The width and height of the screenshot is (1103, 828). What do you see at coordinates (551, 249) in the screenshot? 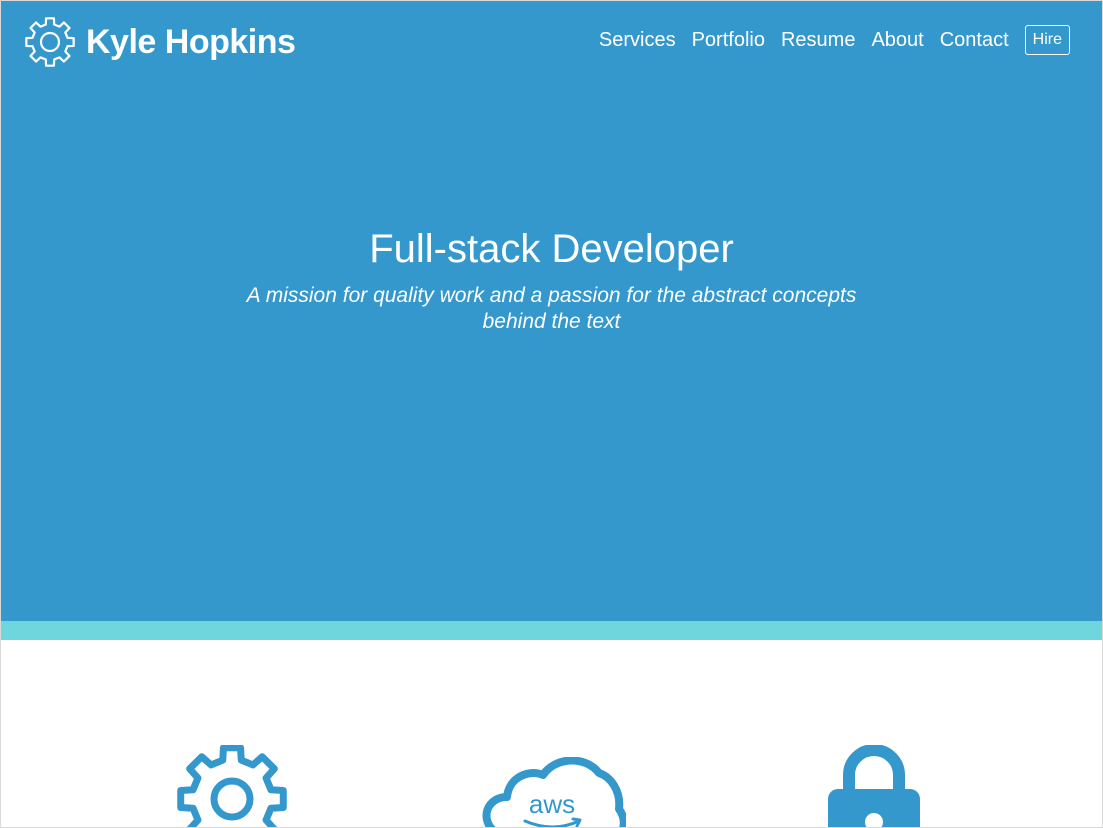
I see `hero-title: Full-stack Developer` at bounding box center [551, 249].